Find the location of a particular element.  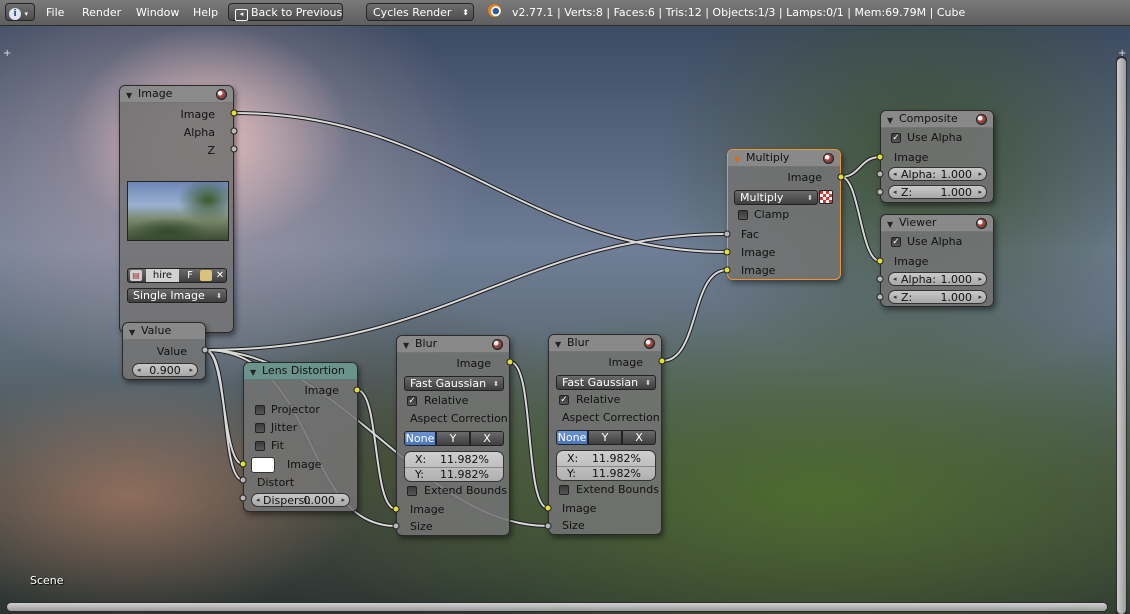

blur2-y-field: Y: 11.982% is located at coordinates (606, 473).